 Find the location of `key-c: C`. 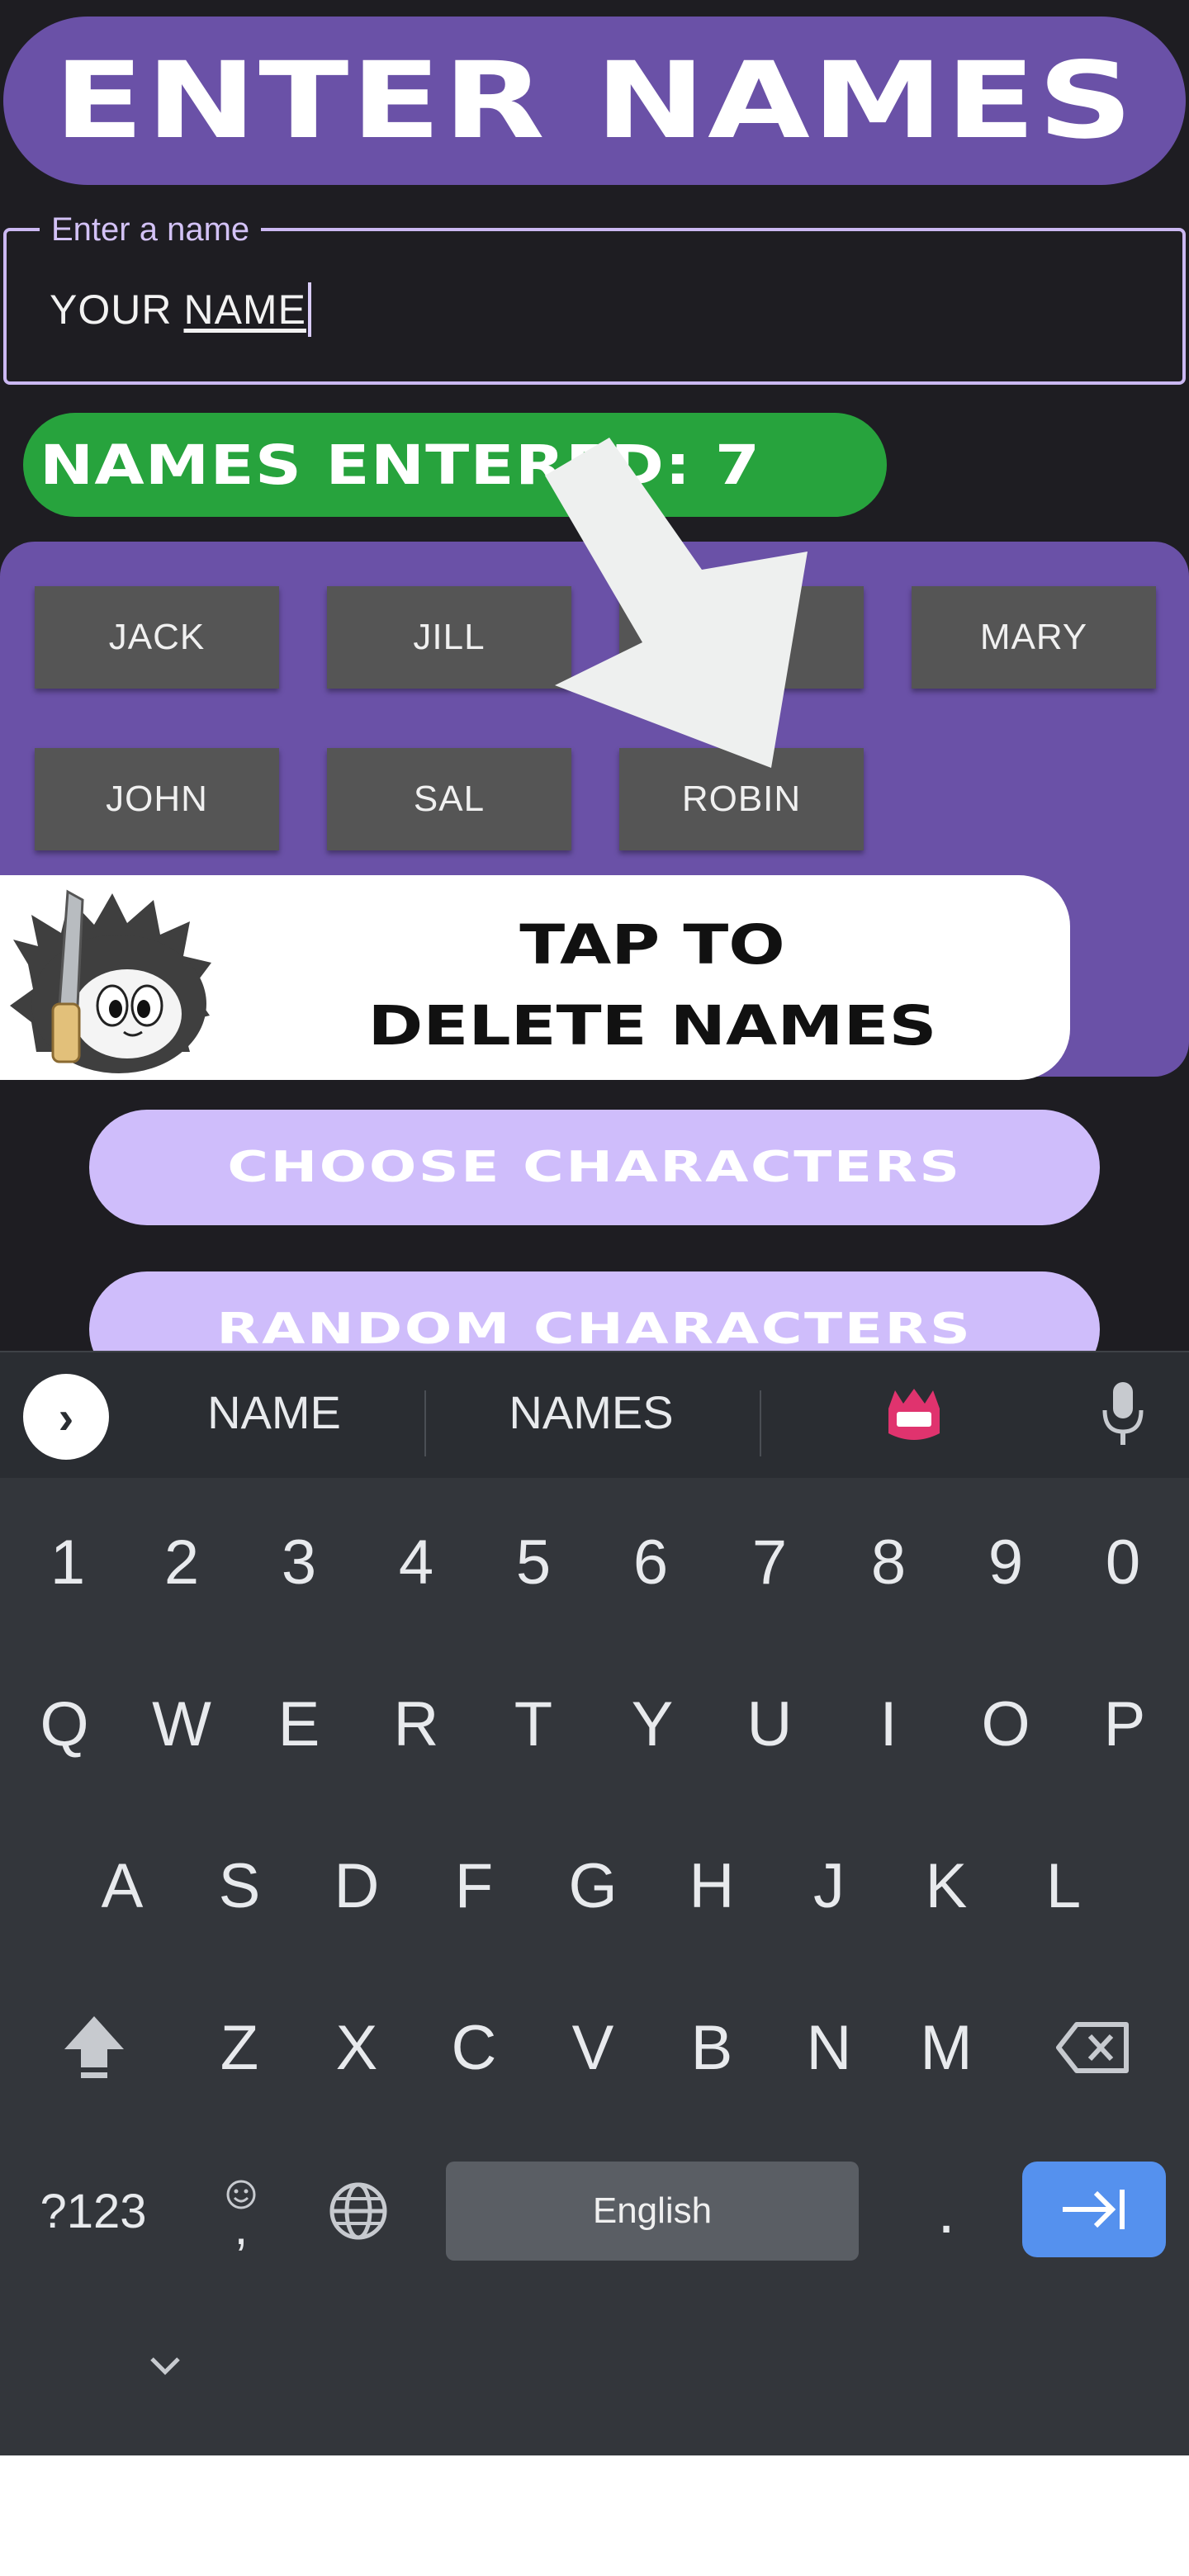

key-c: C is located at coordinates (473, 2047).